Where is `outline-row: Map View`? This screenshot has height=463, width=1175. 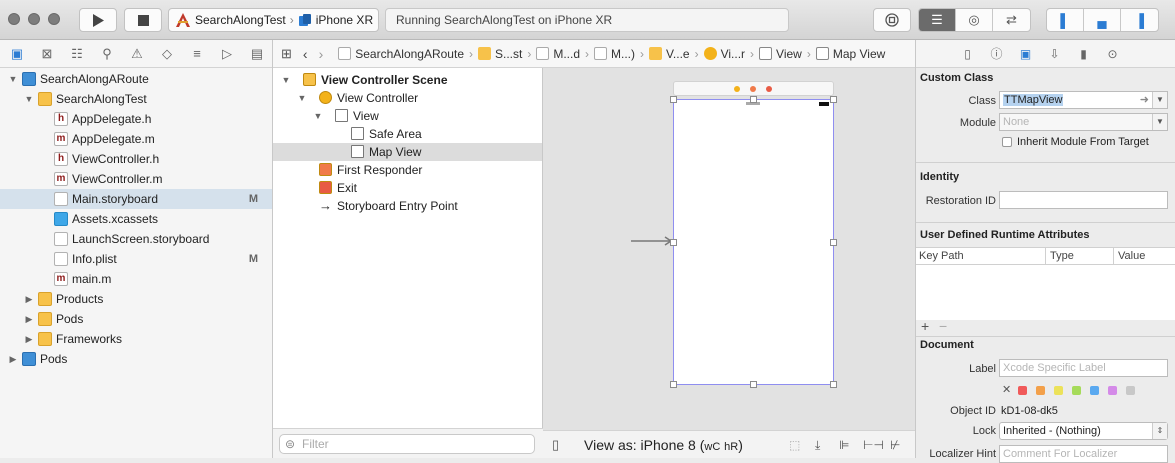 outline-row: Map View is located at coordinates (407, 152).